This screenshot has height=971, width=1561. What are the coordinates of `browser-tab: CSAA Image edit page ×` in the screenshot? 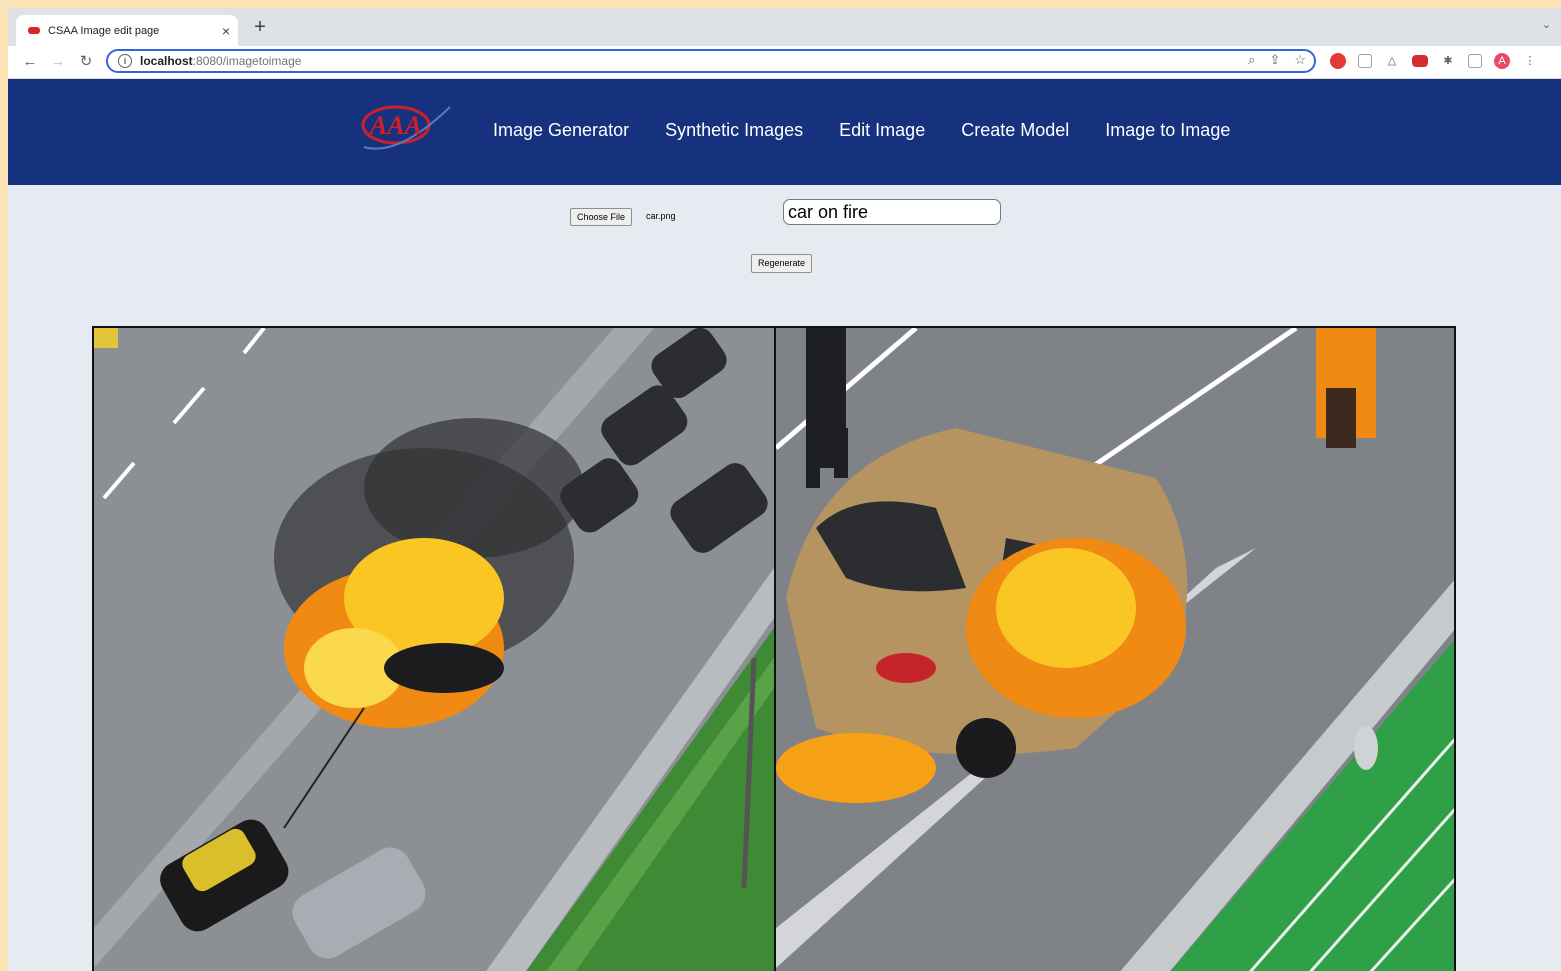 It's located at (127, 30).